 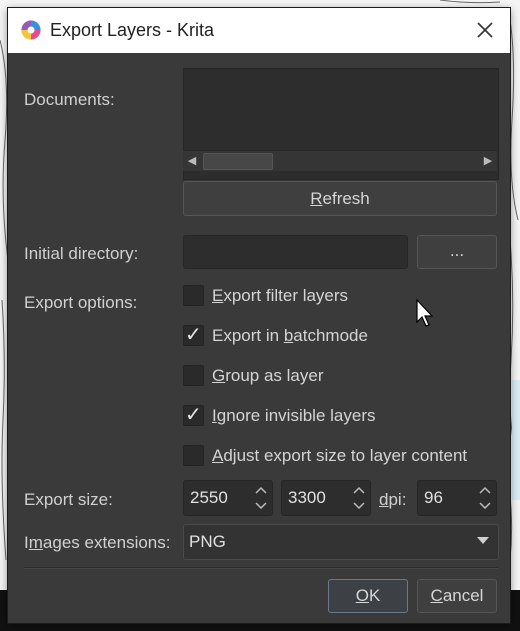 I want to click on option-text: xport filter layers, so click(x=286, y=295).